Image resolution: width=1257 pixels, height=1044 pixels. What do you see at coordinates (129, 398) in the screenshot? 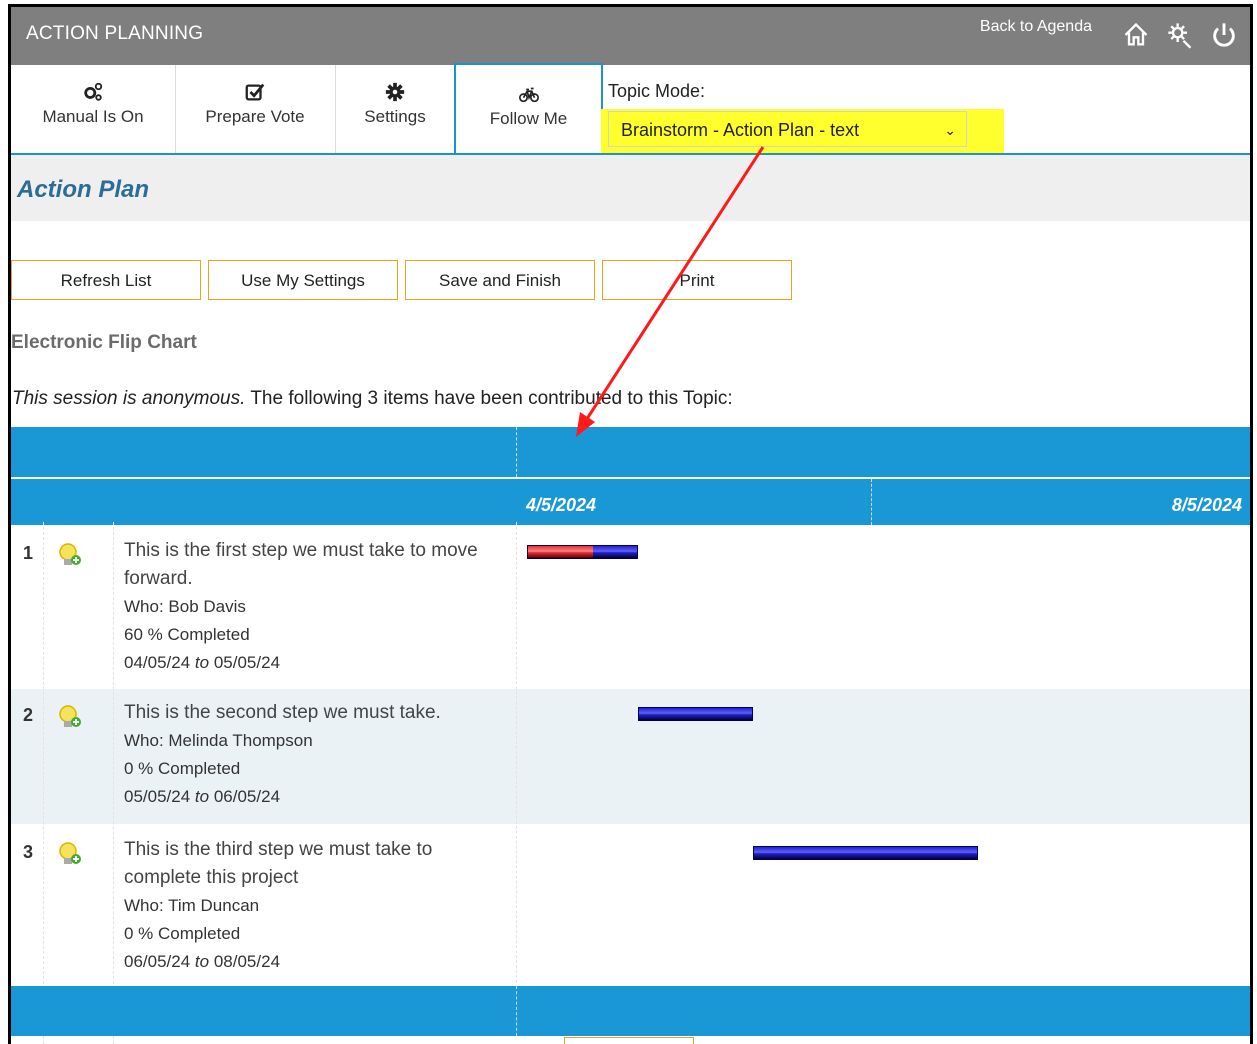
I see `anonymous-note: This session is anonymous.` at bounding box center [129, 398].